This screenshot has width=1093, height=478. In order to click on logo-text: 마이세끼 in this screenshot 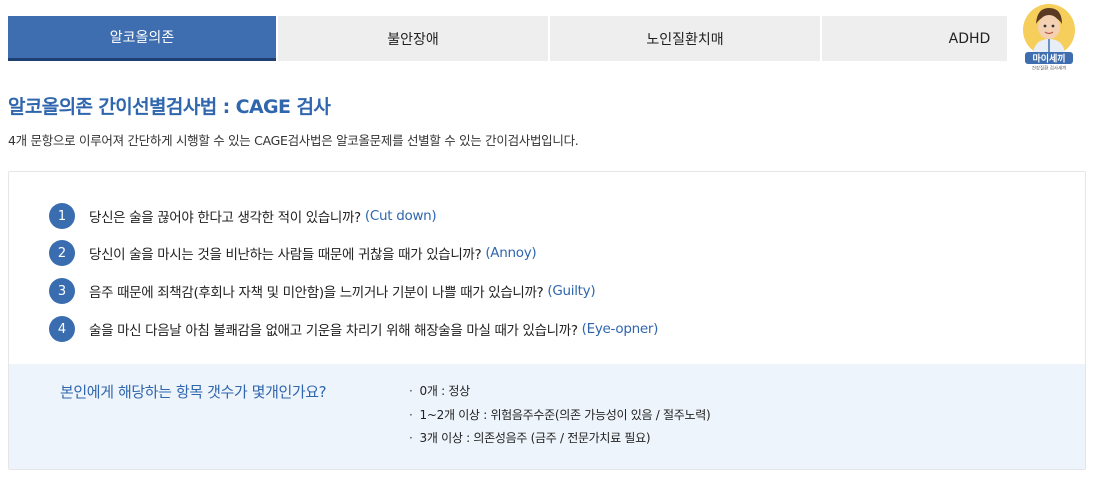, I will do `click(1048, 59)`.